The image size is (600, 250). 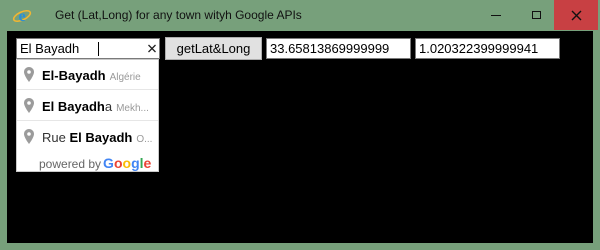 I want to click on suggestion-item: El-Bayadh Algérie, so click(x=87, y=75).